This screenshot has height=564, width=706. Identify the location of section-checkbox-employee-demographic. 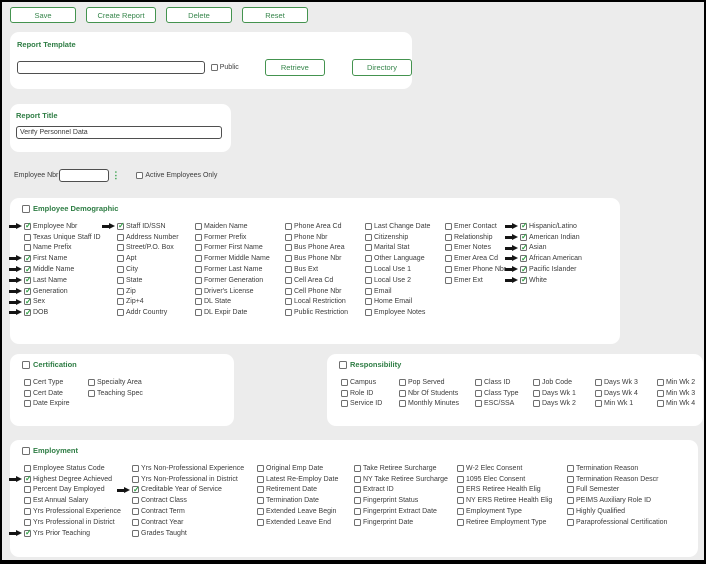
(26, 208).